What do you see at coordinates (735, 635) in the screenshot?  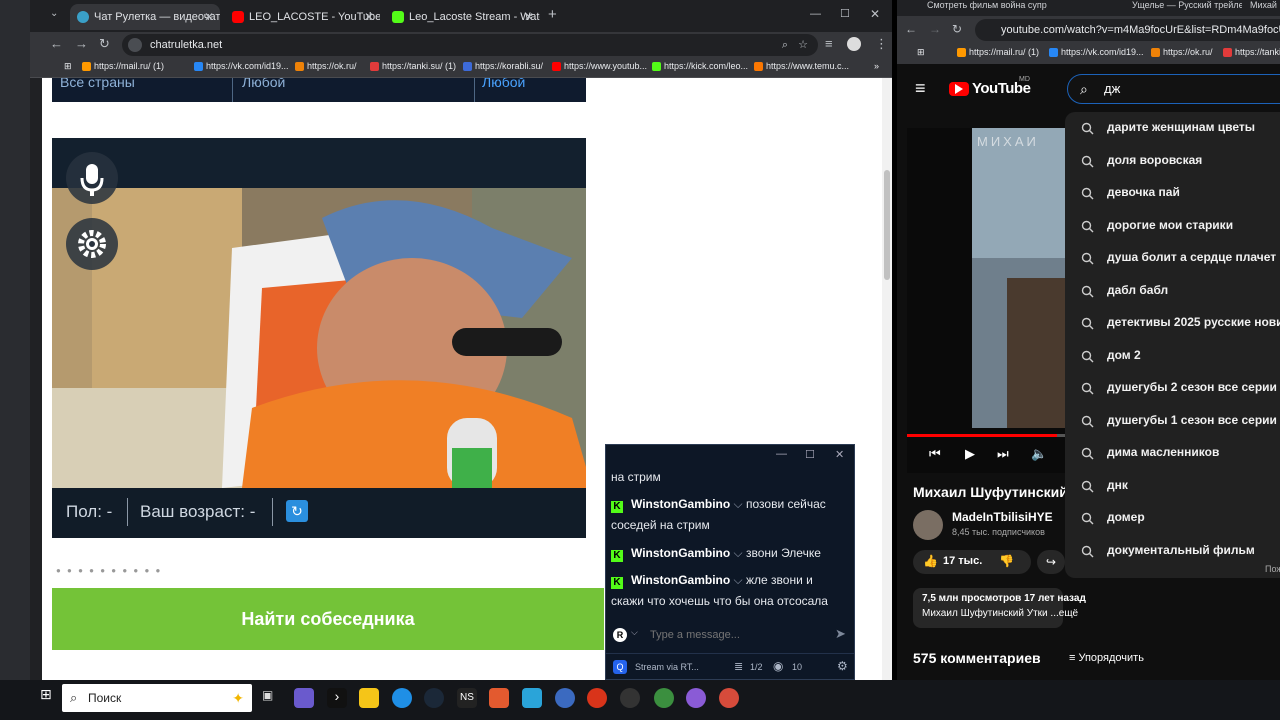 I see `chat-message-input` at bounding box center [735, 635].